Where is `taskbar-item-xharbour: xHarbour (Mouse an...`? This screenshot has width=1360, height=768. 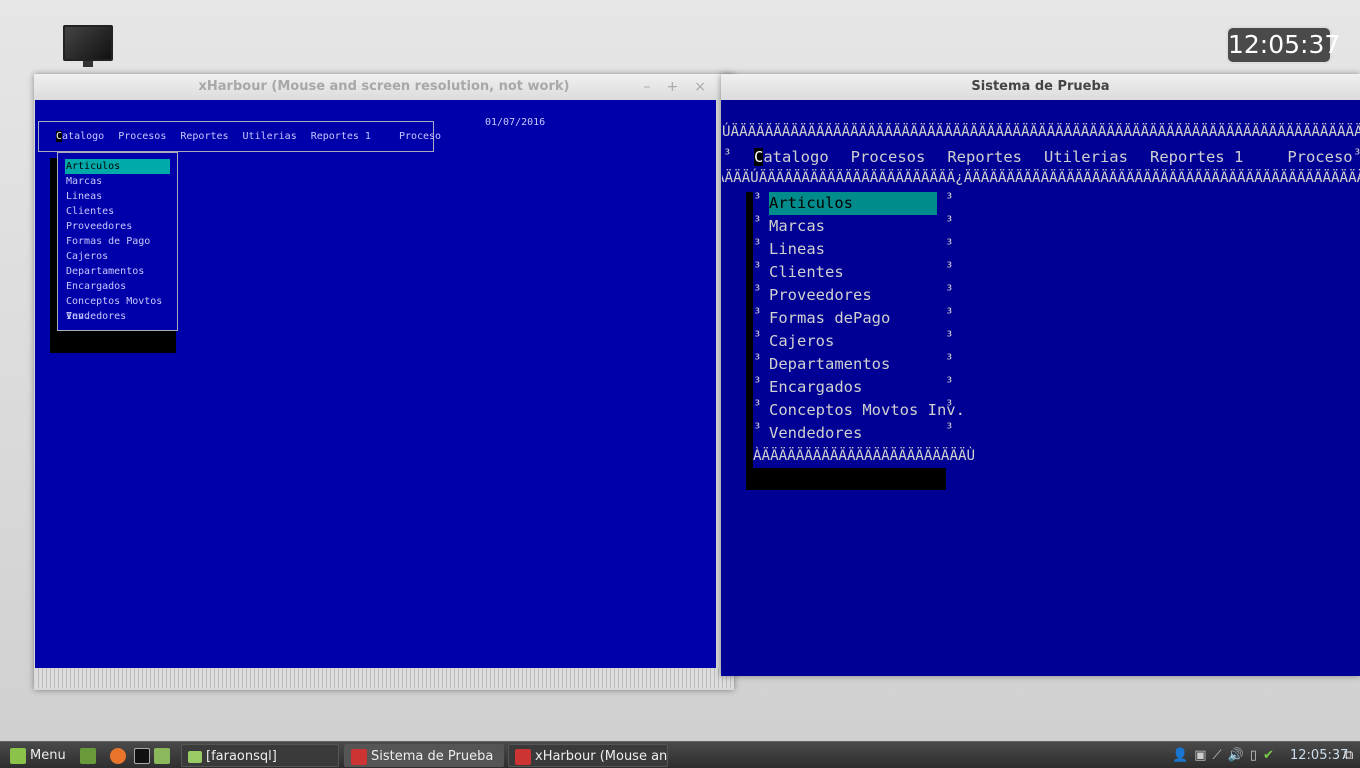
taskbar-item-xharbour: xHarbour (Mouse an... is located at coordinates (588, 755).